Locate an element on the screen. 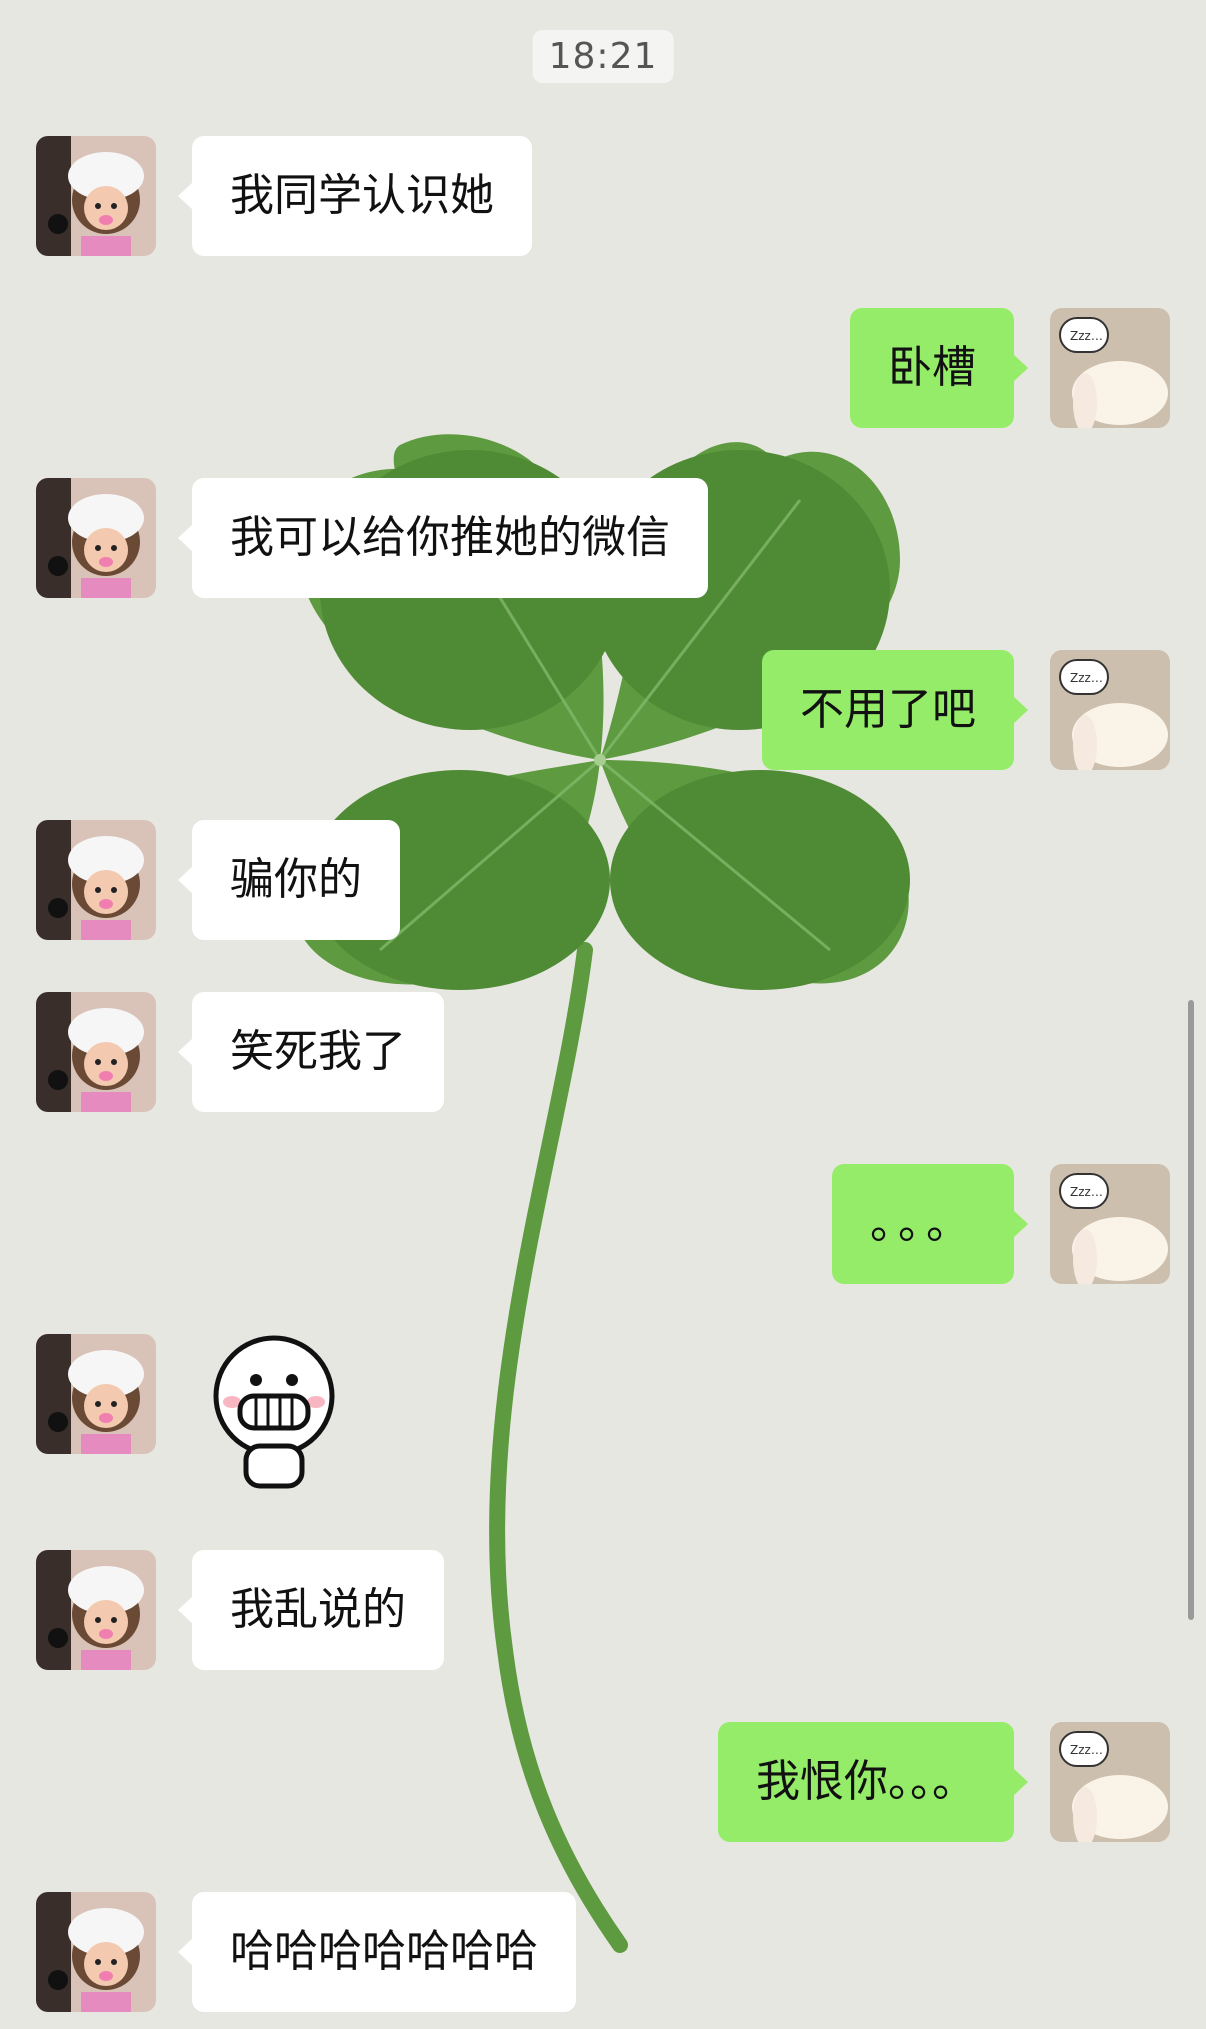  timestamp: 18:21 is located at coordinates (603, 56).